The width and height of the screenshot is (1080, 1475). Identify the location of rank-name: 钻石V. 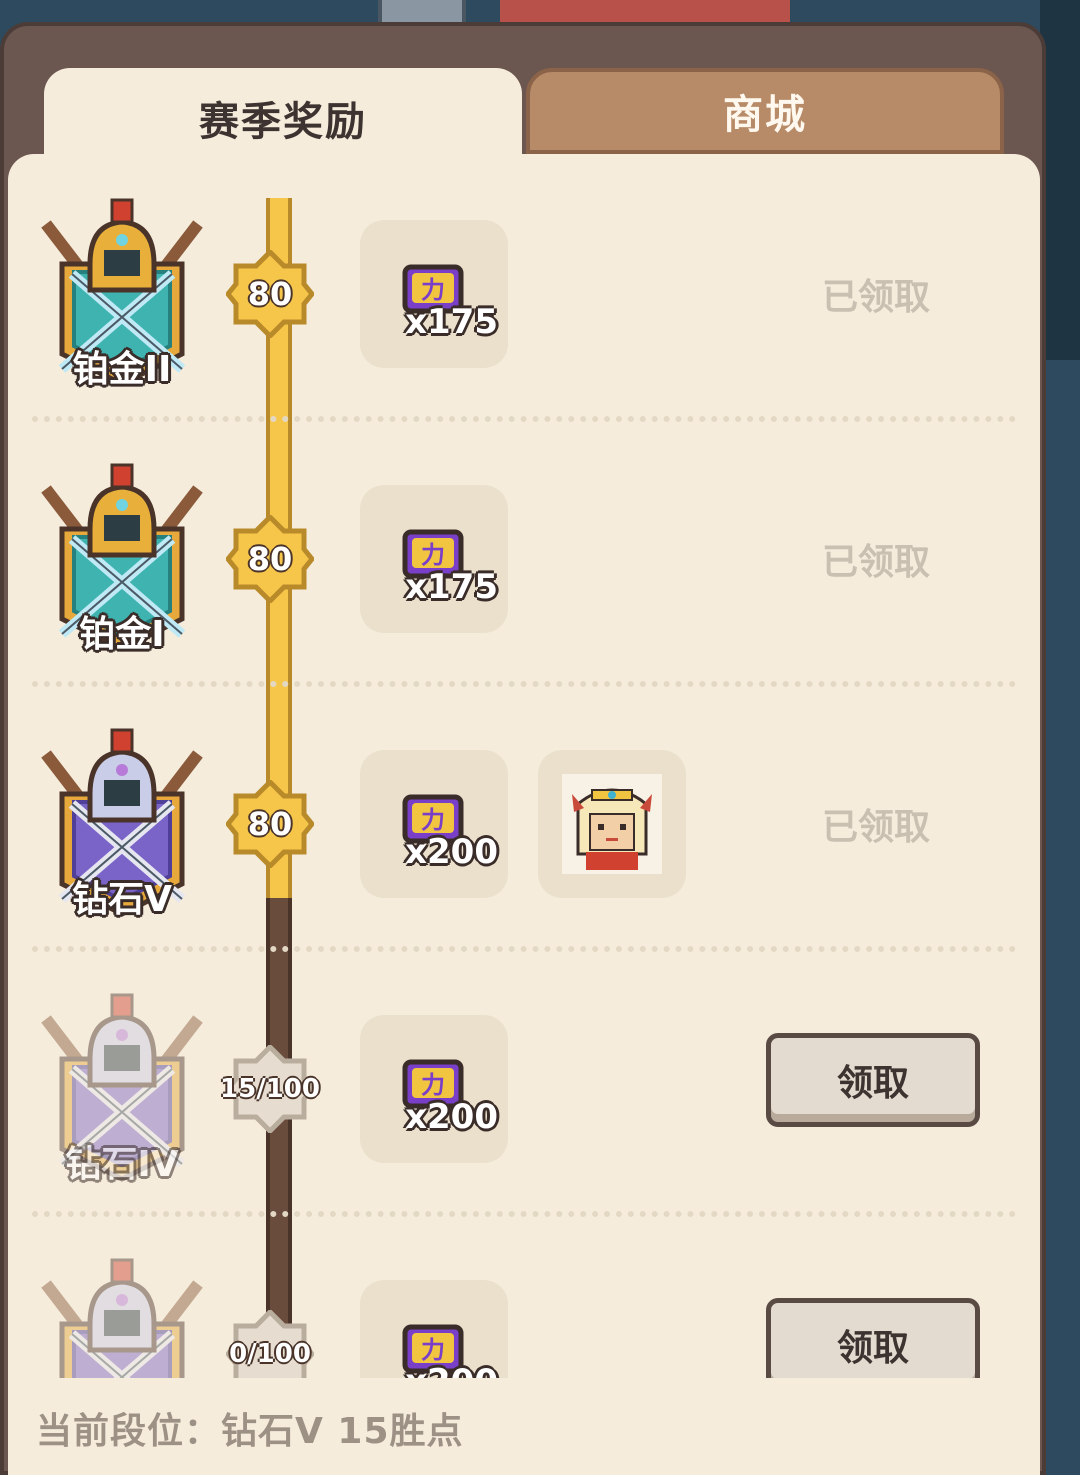
(122, 899).